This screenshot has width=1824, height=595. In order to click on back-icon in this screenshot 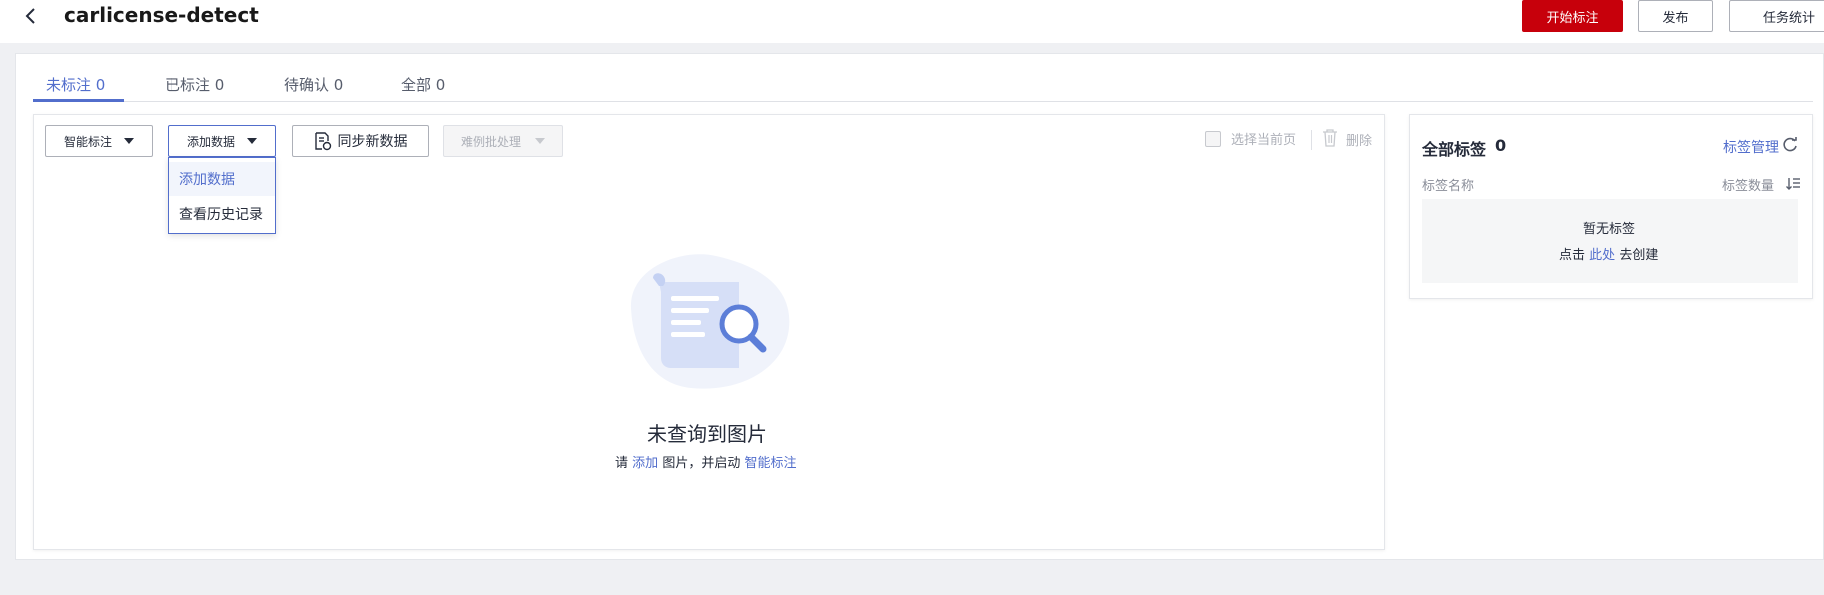, I will do `click(30, 16)`.